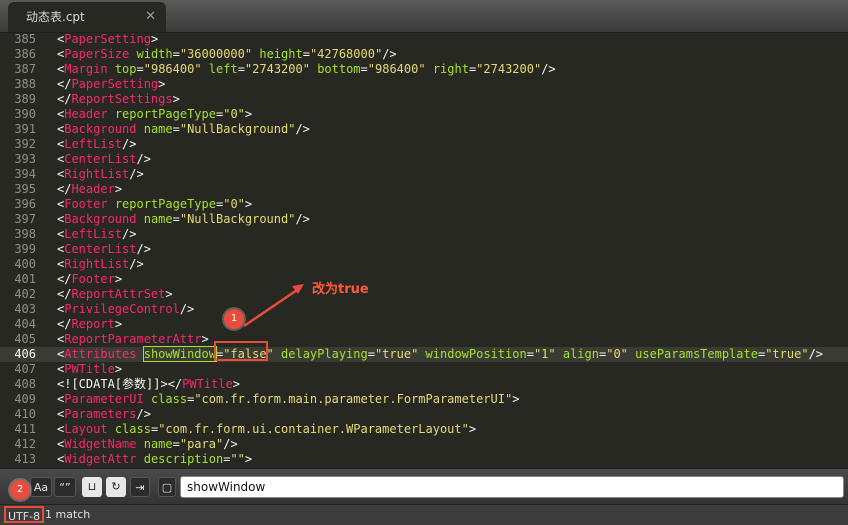  What do you see at coordinates (68, 514) in the screenshot?
I see `match-count: 1 match` at bounding box center [68, 514].